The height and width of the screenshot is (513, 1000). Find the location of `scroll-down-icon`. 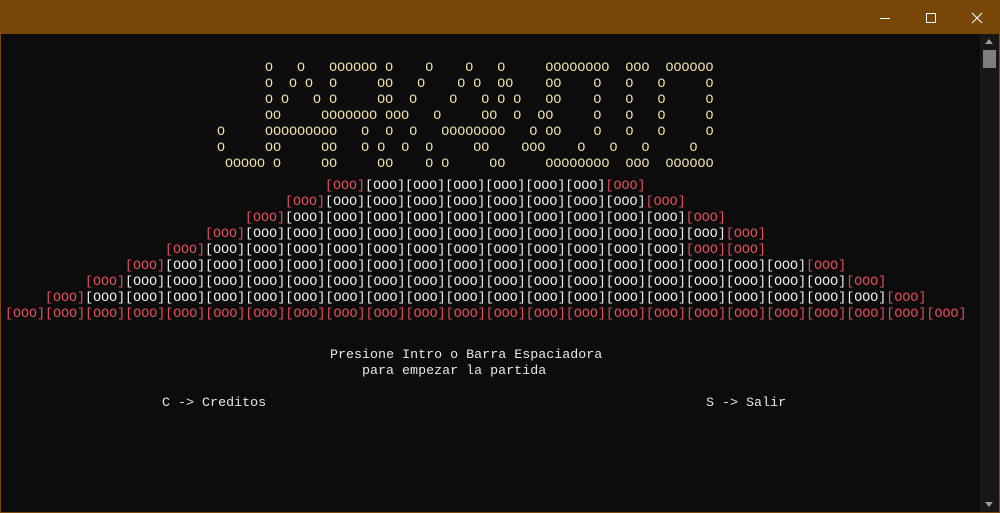

scroll-down-icon is located at coordinates (989, 504).